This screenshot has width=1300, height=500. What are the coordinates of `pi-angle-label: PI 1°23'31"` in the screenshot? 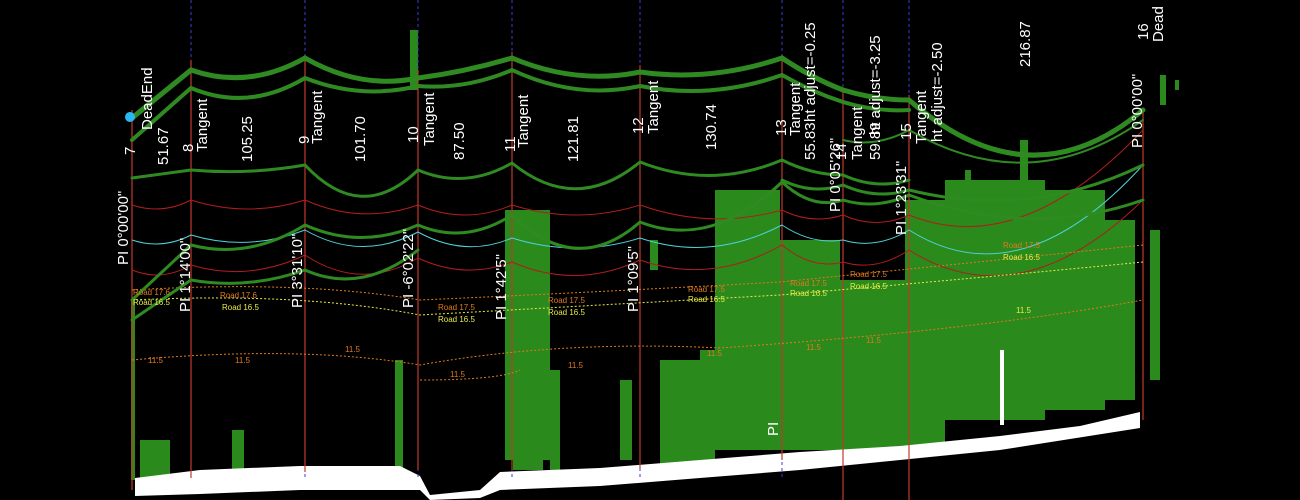 It's located at (901, 198).